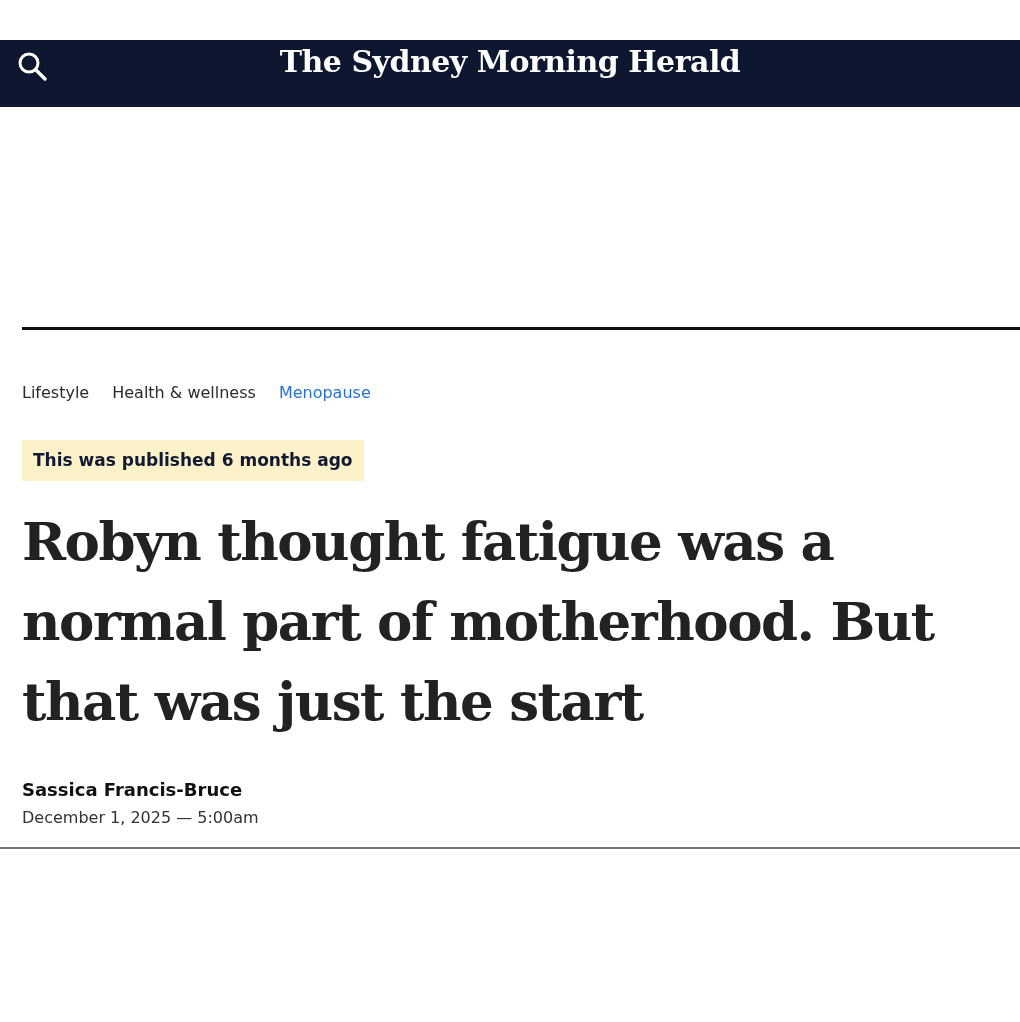 The image size is (1020, 1022). Describe the element at coordinates (141, 817) in the screenshot. I see `publish-date: December 1, 2025 — 5:00am` at that location.